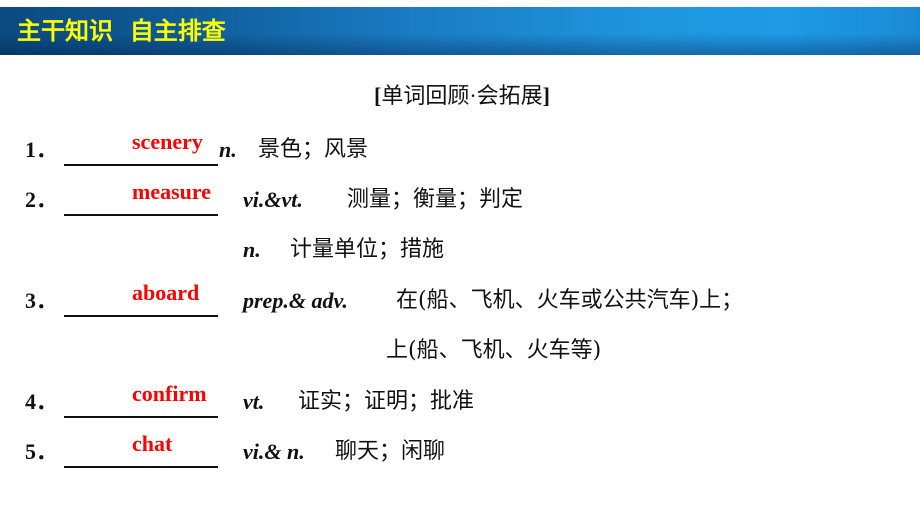  I want to click on vocab-item-4: 4． confirm vt. 证实；证明；批准, so click(460, 400).